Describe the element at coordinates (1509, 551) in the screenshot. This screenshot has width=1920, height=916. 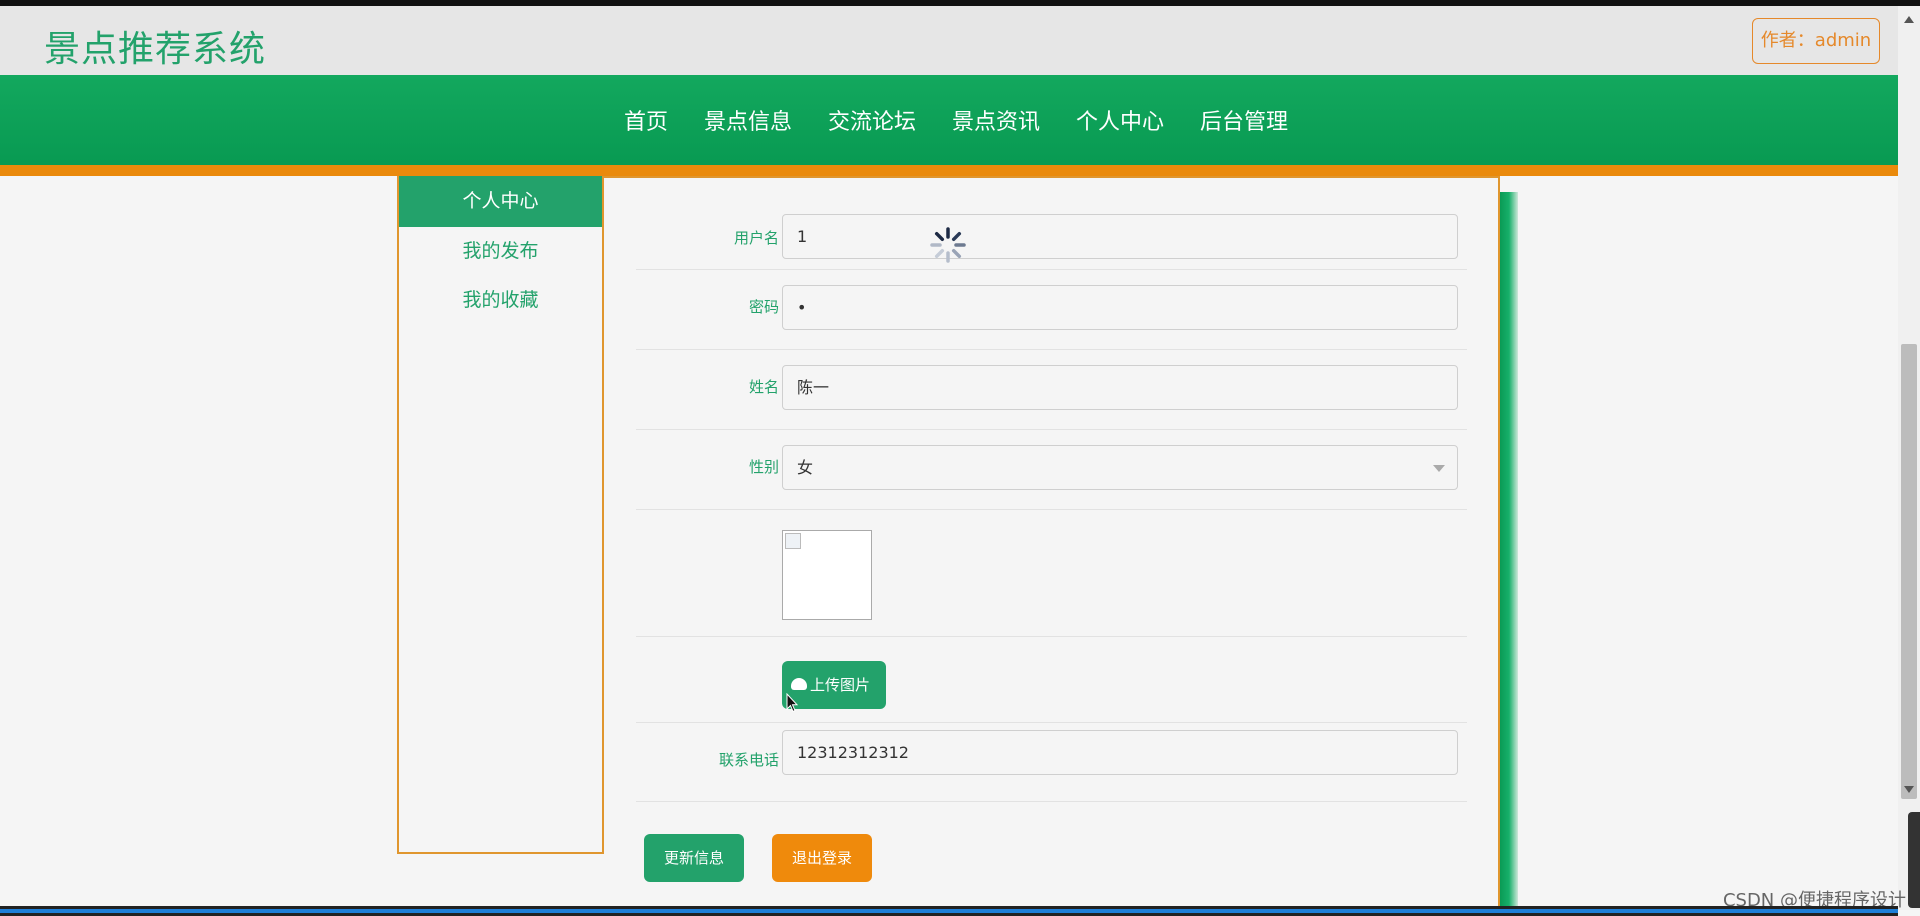
I see `panel-green-edge` at that location.